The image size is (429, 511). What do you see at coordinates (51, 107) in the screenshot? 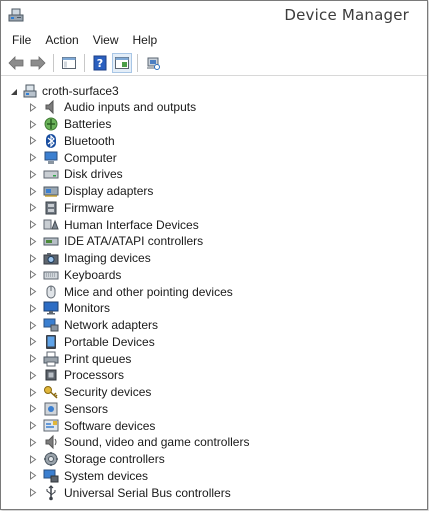
I see `speaker-icon` at bounding box center [51, 107].